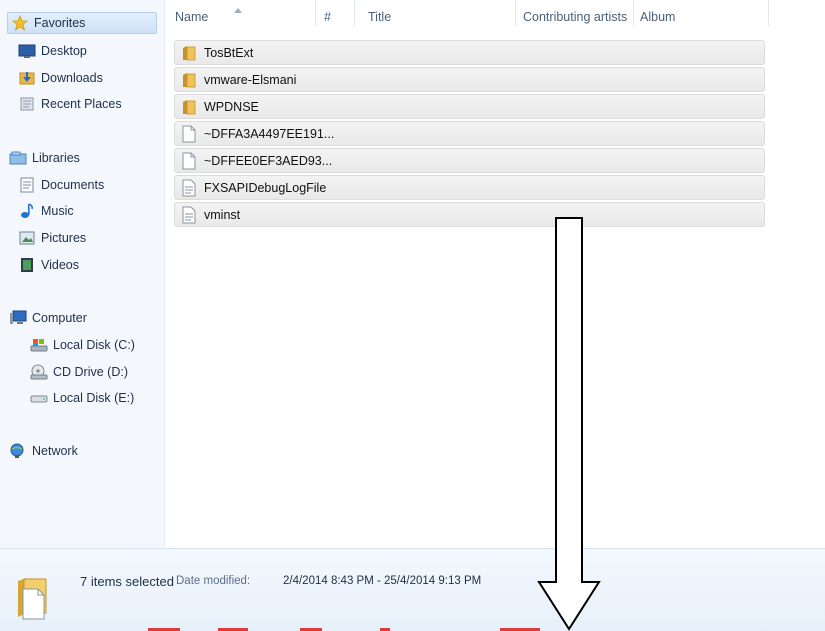 This screenshot has width=825, height=631. I want to click on nav-computer-label: Computer, so click(59, 318).